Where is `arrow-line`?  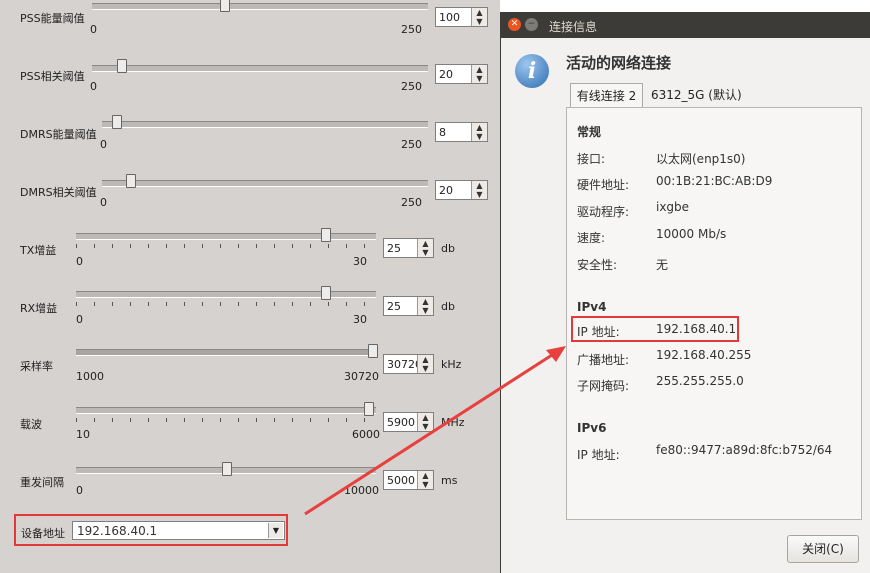 arrow-line is located at coordinates (428, 434).